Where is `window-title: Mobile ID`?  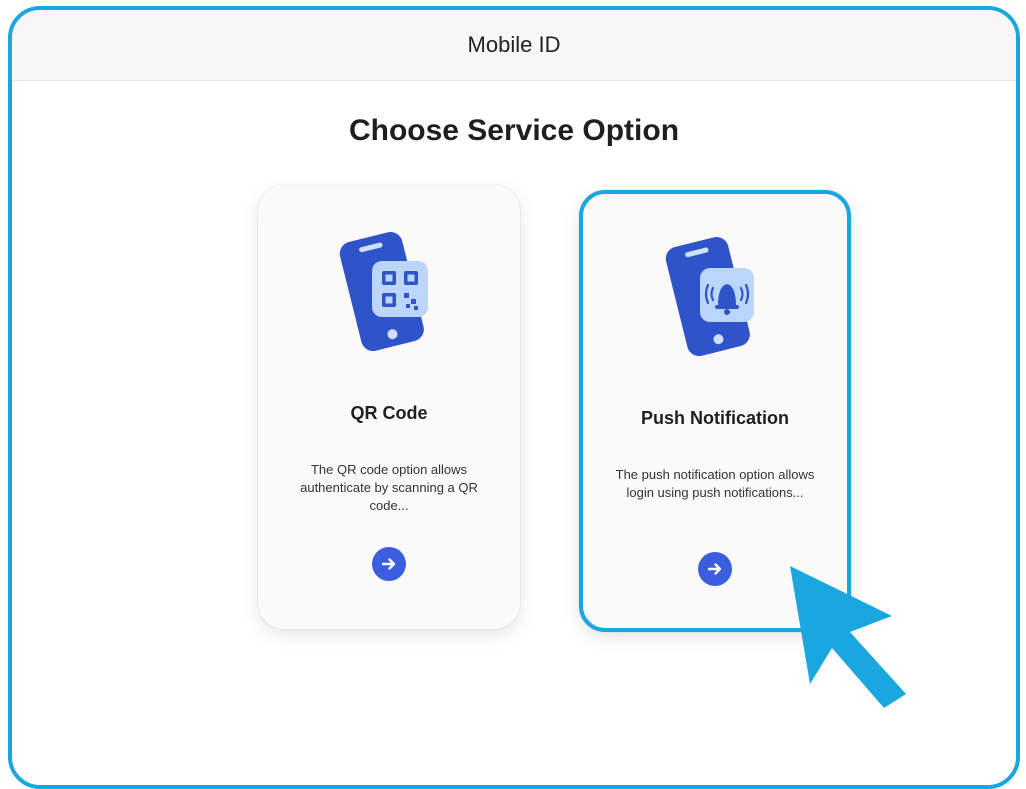 window-title: Mobile ID is located at coordinates (514, 44).